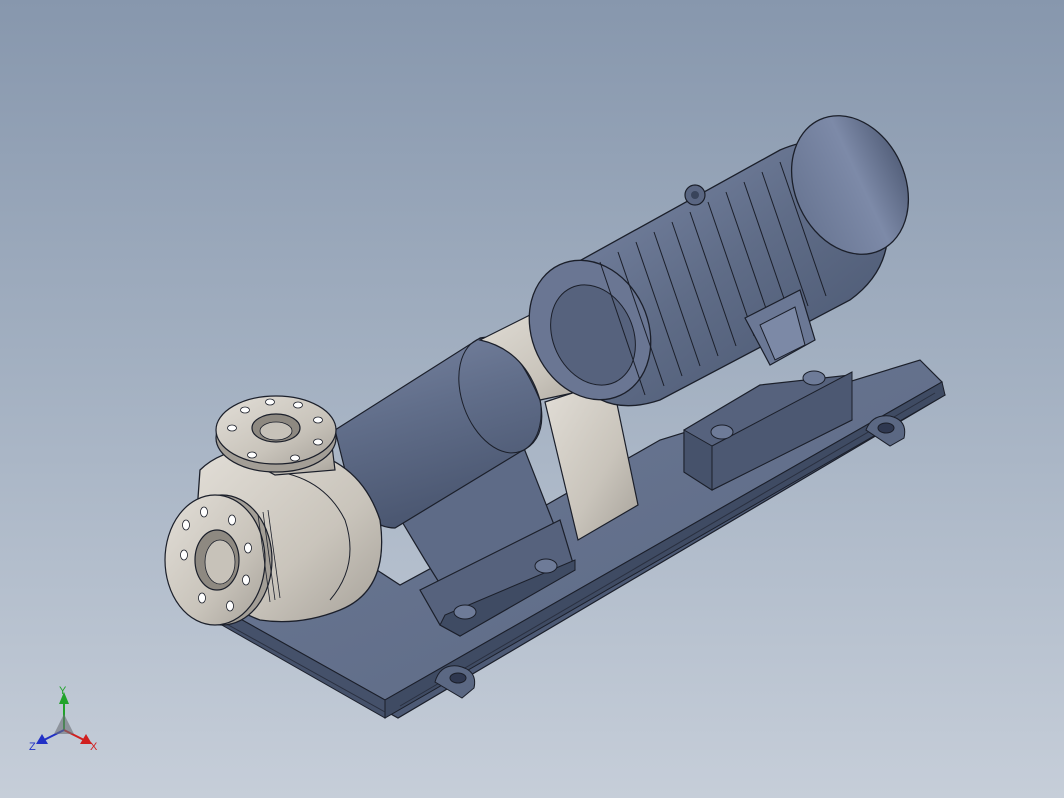  What do you see at coordinates (94, 747) in the screenshot?
I see `x-axis-label: X` at bounding box center [94, 747].